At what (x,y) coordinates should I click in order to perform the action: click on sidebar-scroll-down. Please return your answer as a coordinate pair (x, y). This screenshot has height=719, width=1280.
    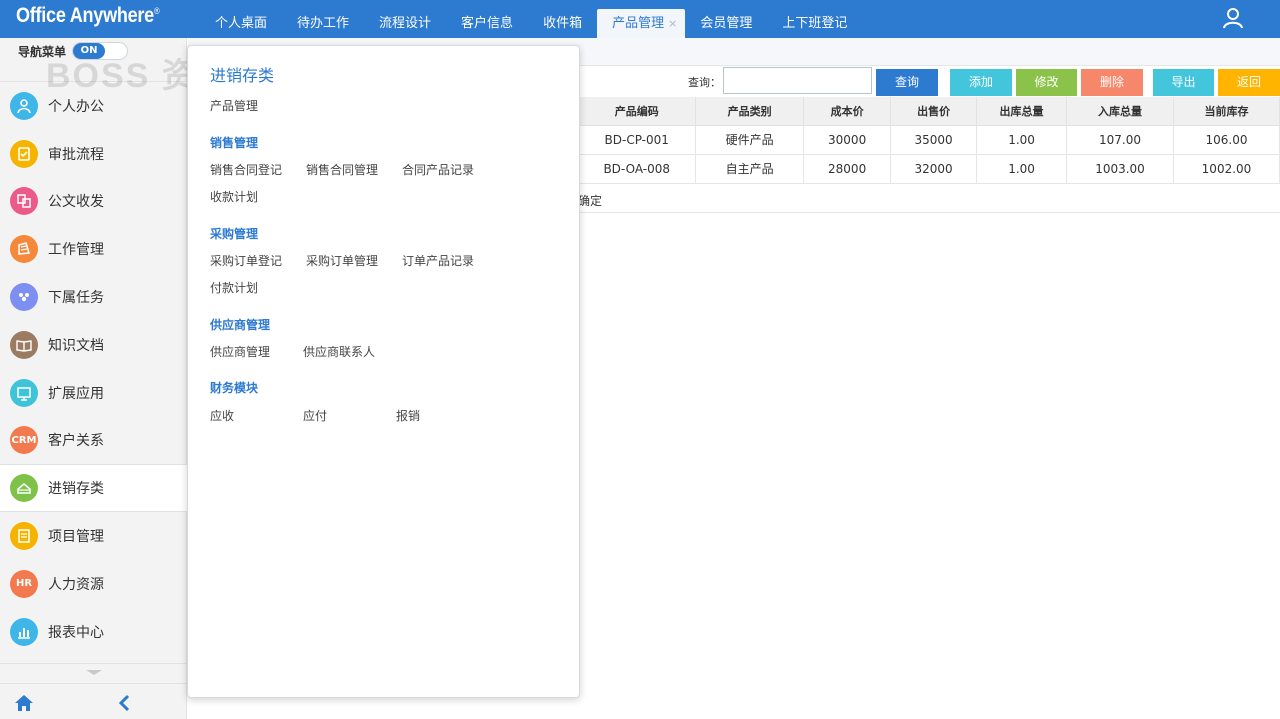
    Looking at the image, I should click on (93, 673).